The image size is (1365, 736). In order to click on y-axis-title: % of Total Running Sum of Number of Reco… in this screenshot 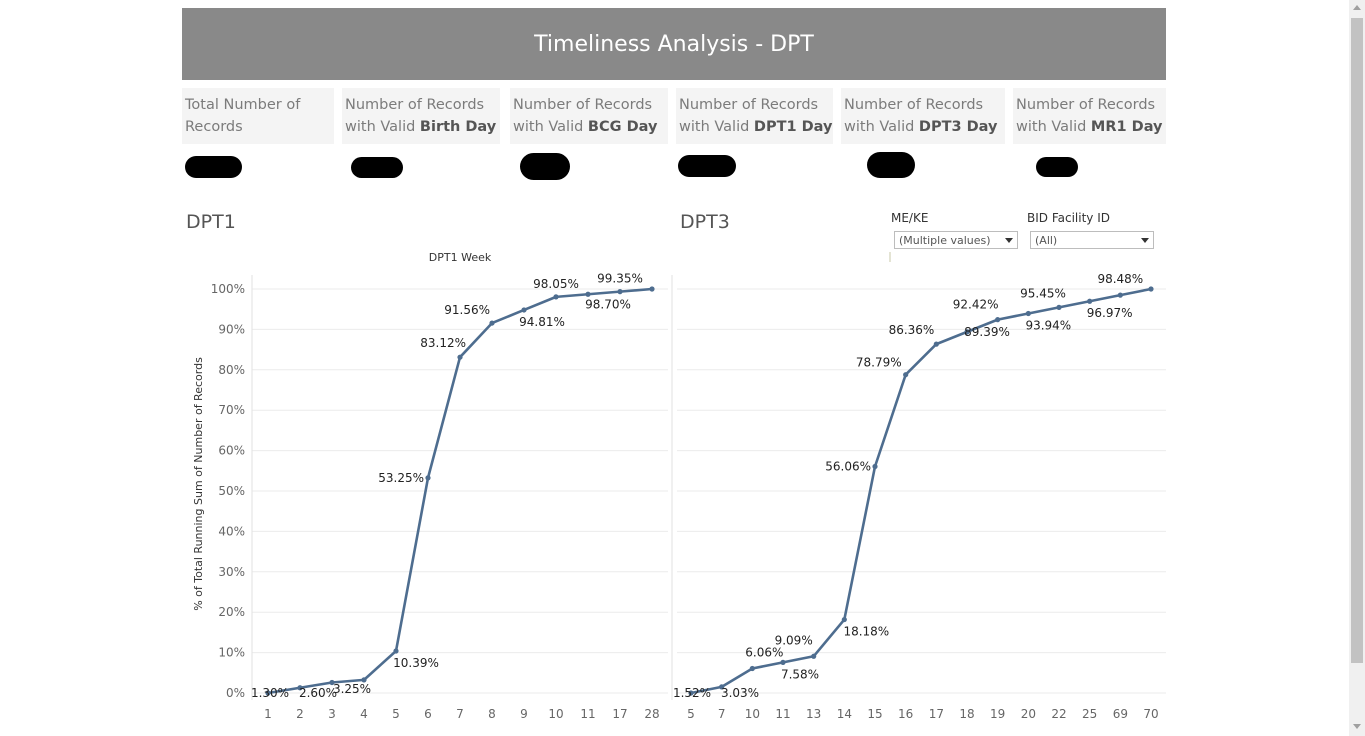, I will do `click(198, 484)`.